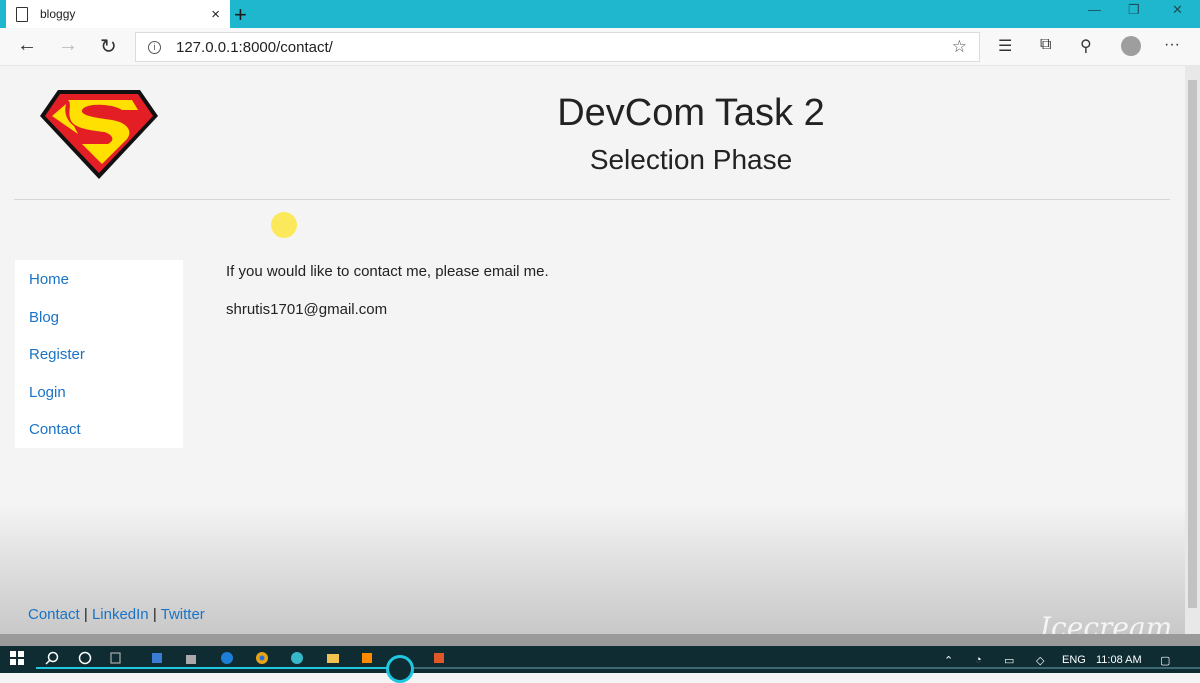  Describe the element at coordinates (948, 660) in the screenshot. I see `tray-overflow-icon: ⌃` at that location.